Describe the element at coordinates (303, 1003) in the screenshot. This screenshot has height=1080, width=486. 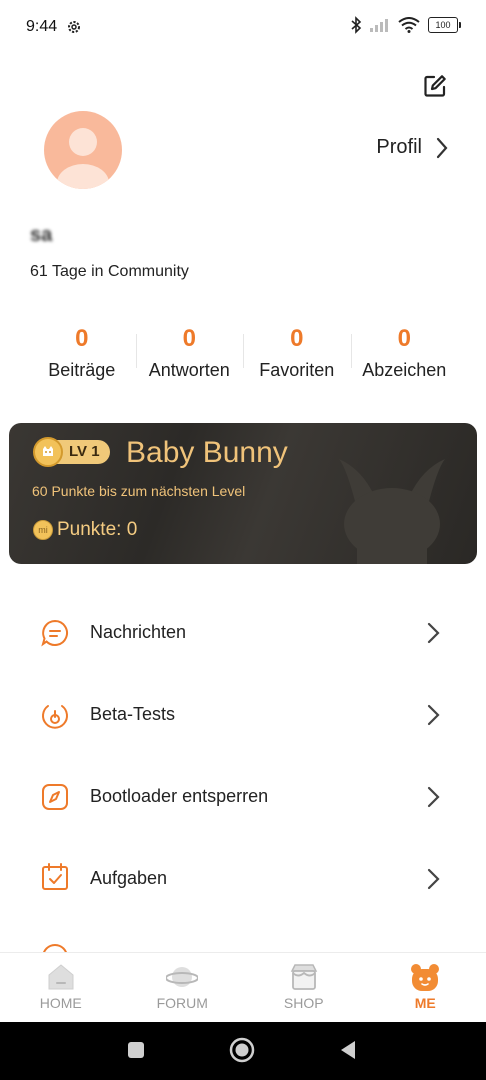
I see `tab-label: SHOP` at that location.